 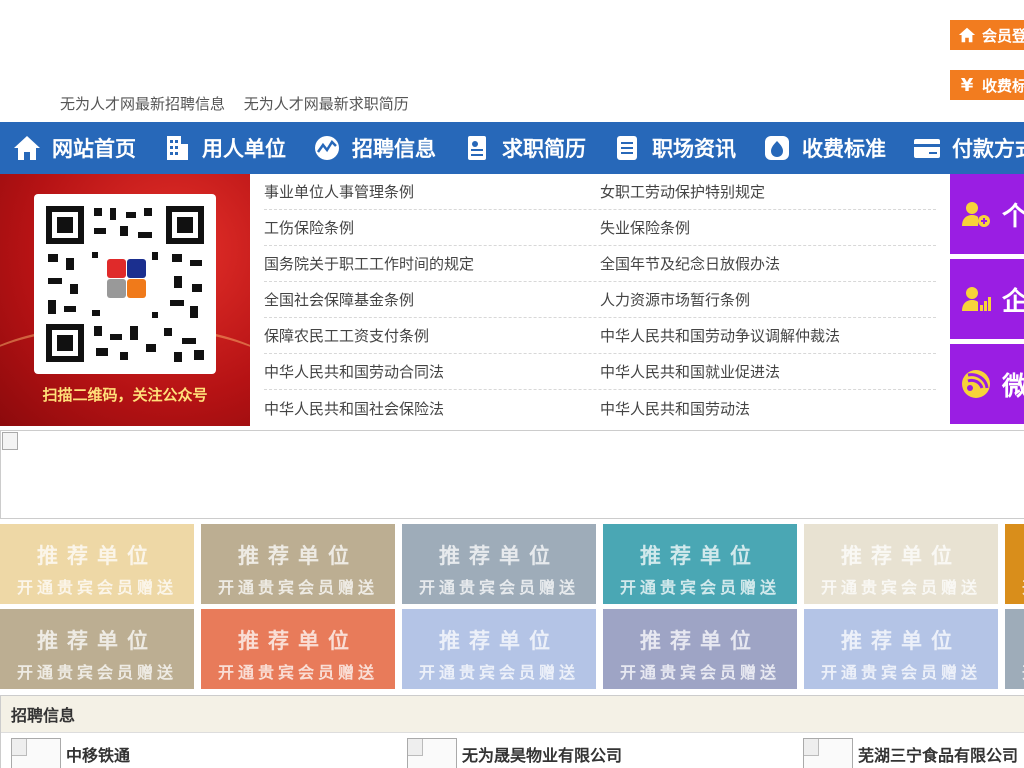 I want to click on company-name: 无为晟昊物业有限公司, so click(x=542, y=754).